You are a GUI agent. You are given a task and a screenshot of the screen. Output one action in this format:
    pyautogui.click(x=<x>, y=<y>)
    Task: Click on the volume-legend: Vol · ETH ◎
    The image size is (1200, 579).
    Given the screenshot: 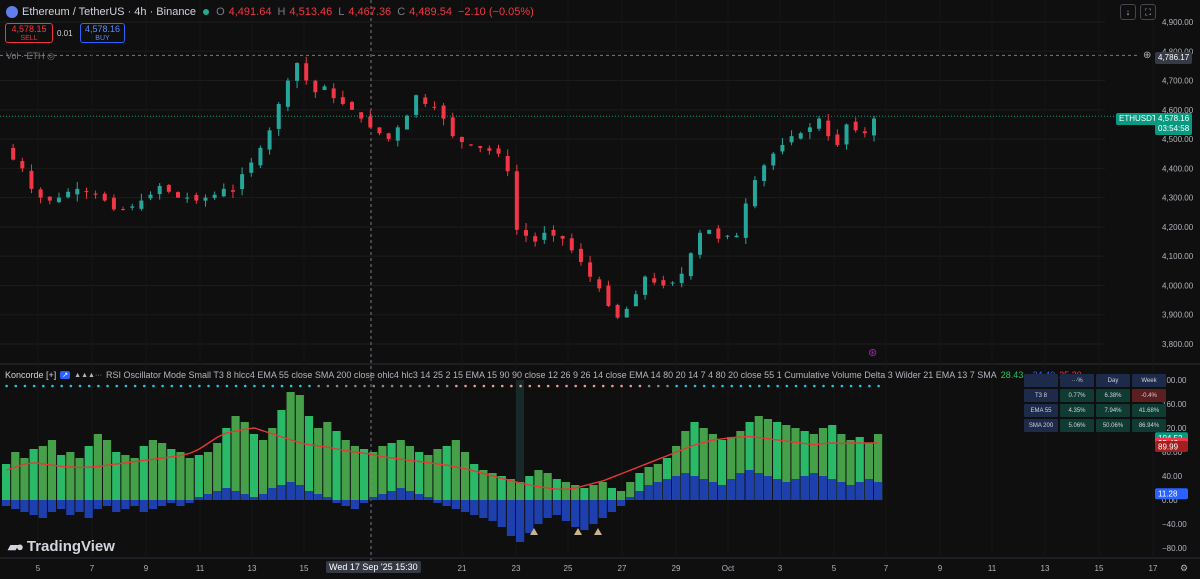 What is the action you would take?
    pyautogui.click(x=30, y=56)
    